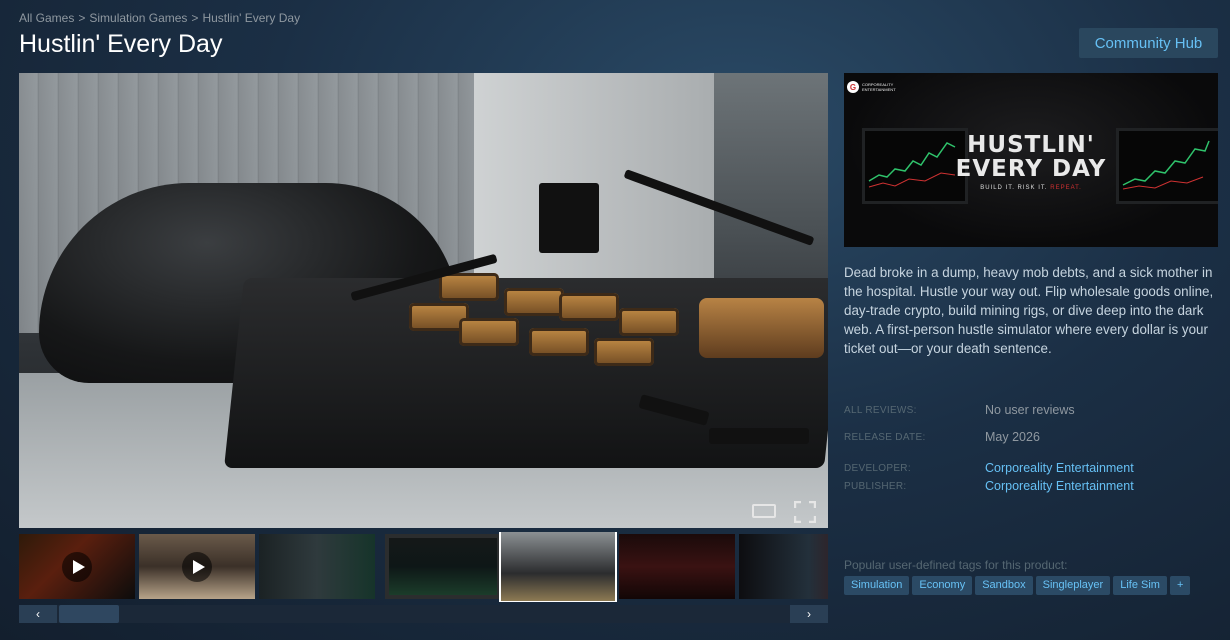 The width and height of the screenshot is (1230, 640). What do you see at coordinates (138, 18) in the screenshot?
I see `breadcrumb-simulation-games: Simulation Games` at bounding box center [138, 18].